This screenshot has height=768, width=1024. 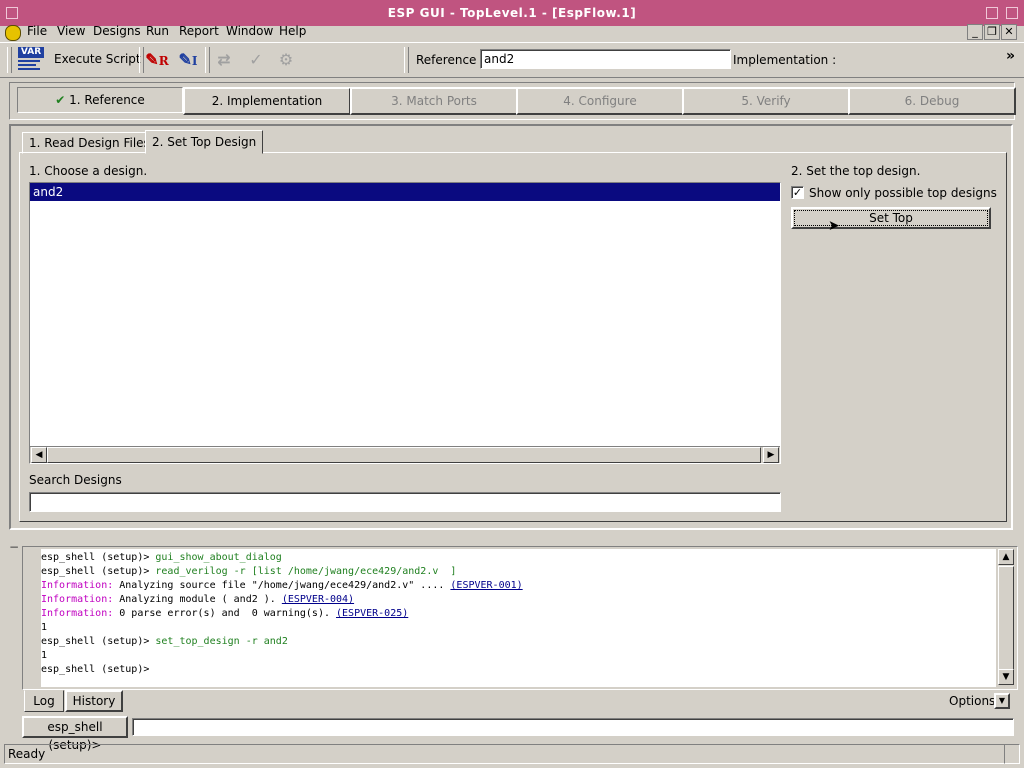 I want to click on scroll-down-icon: ▼, so click(x=1006, y=677).